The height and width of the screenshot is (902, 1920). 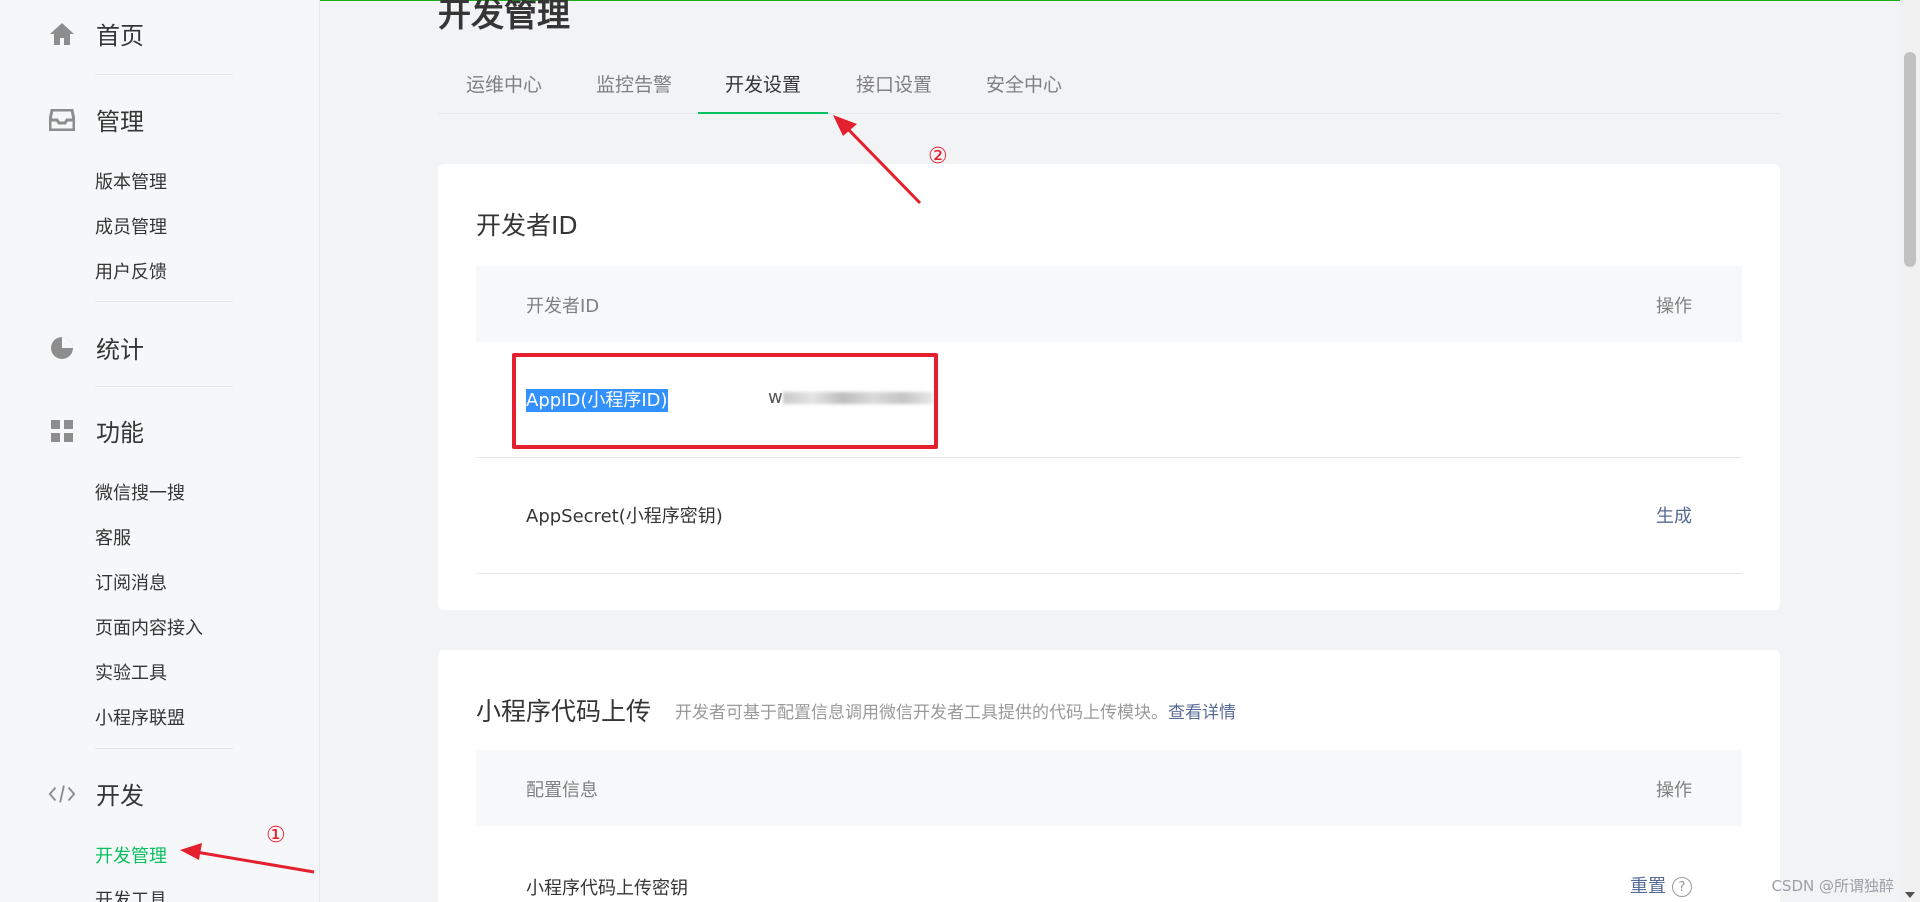 What do you see at coordinates (140, 492) in the screenshot?
I see `sidebar-item-wechat-search: 微信搜一搜` at bounding box center [140, 492].